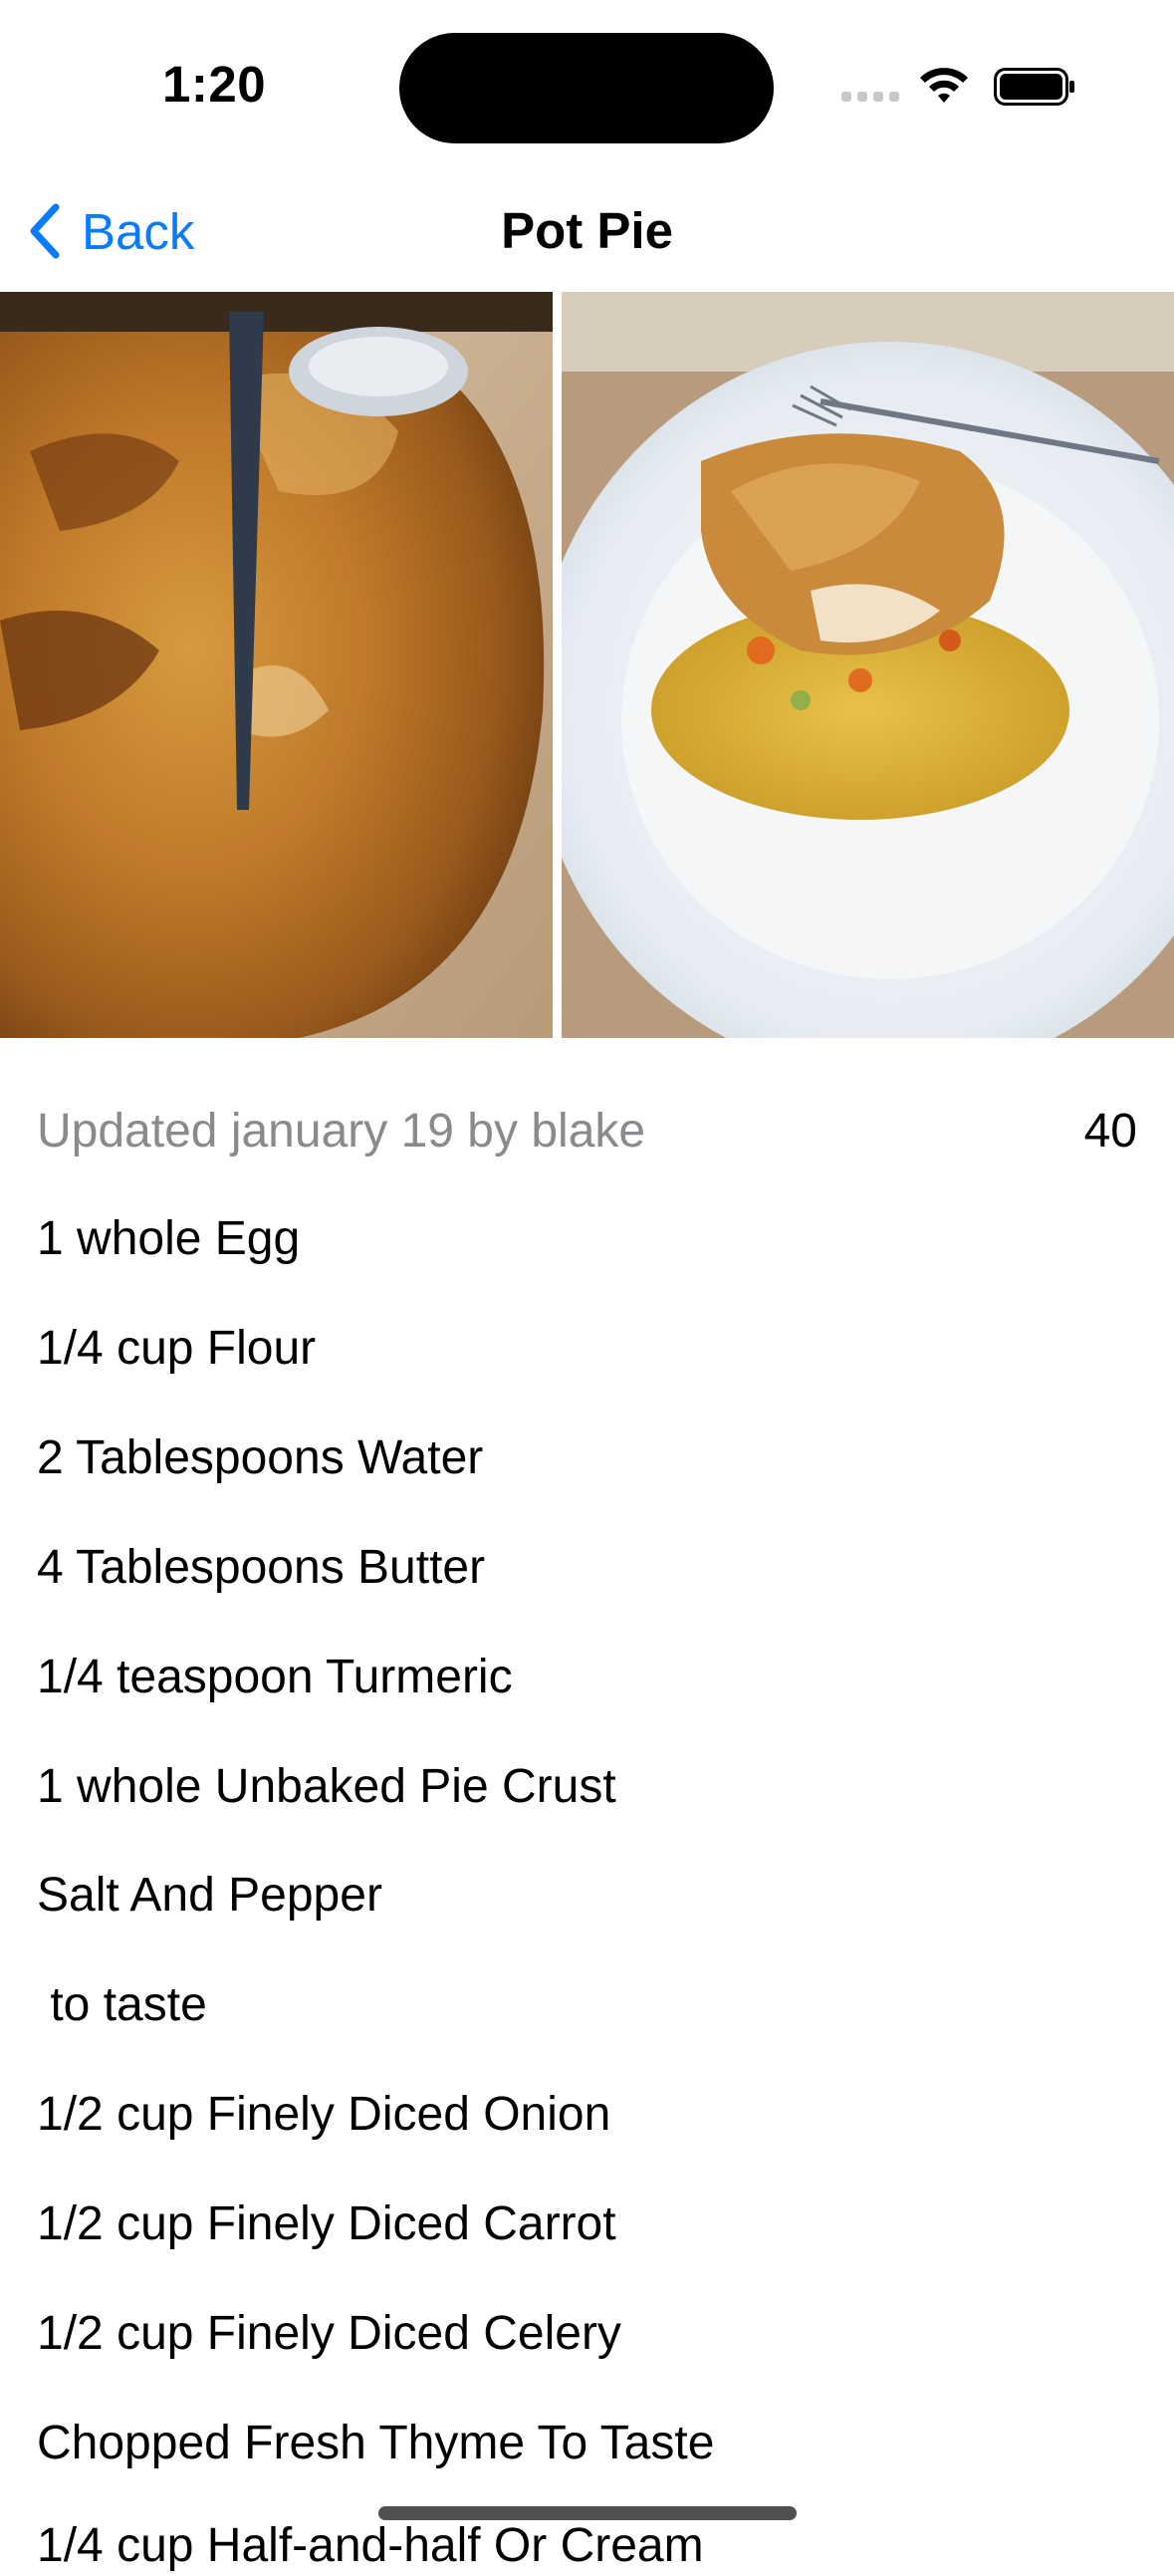 The height and width of the screenshot is (2576, 1174). Describe the element at coordinates (209, 1895) in the screenshot. I see `ingredient-item: Salt And Pepper` at that location.